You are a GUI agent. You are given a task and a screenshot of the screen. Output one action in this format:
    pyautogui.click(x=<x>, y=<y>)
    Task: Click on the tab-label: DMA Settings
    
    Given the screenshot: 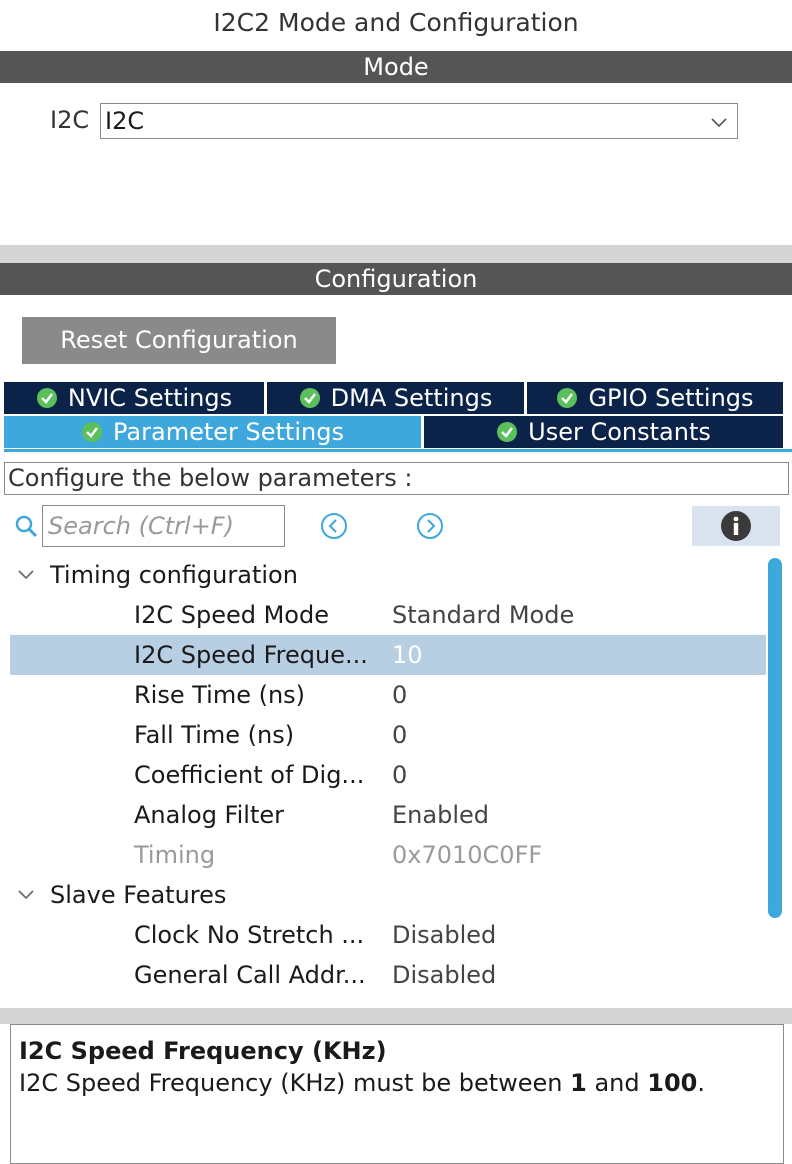 What is the action you would take?
    pyautogui.click(x=411, y=398)
    